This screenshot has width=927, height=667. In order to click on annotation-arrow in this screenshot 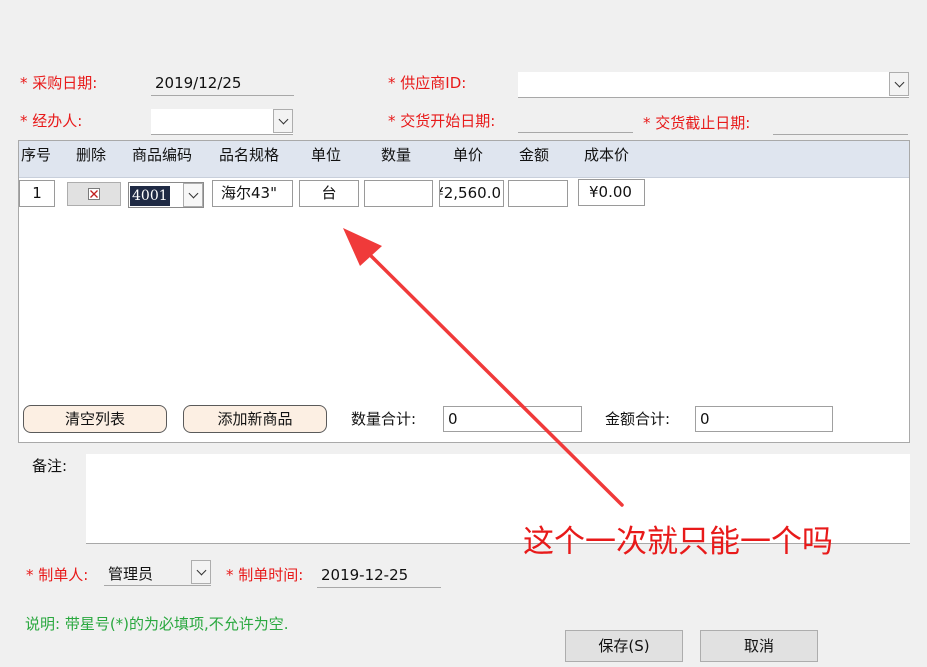, I will do `click(483, 367)`.